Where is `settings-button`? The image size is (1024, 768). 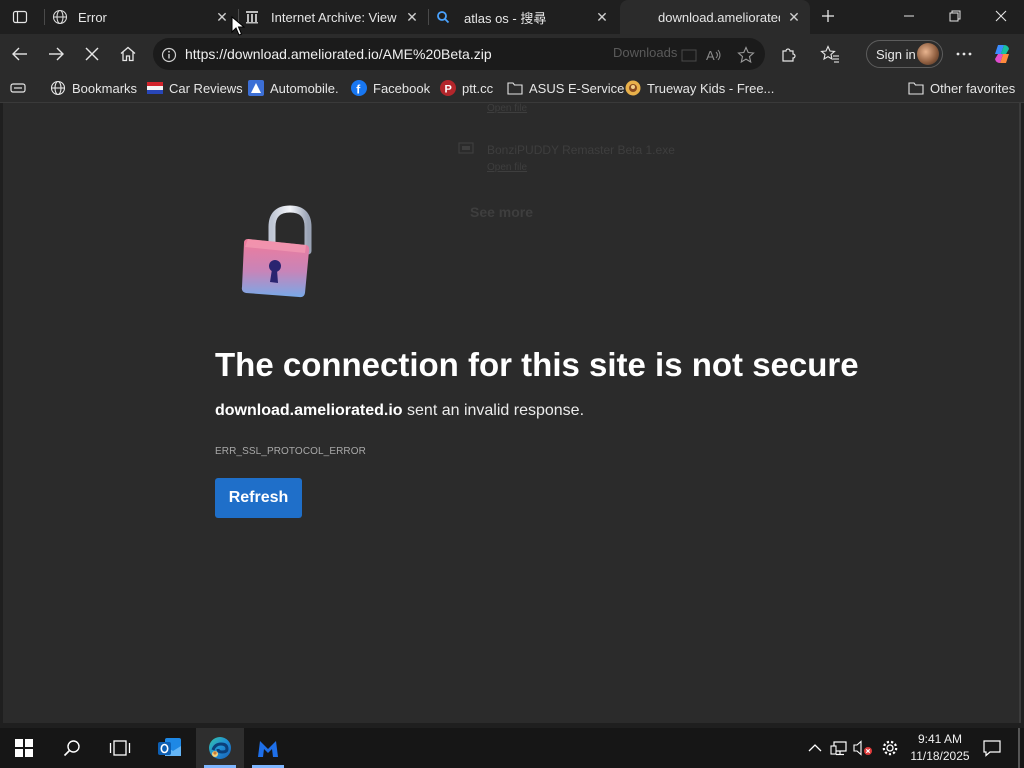
settings-button is located at coordinates (890, 748).